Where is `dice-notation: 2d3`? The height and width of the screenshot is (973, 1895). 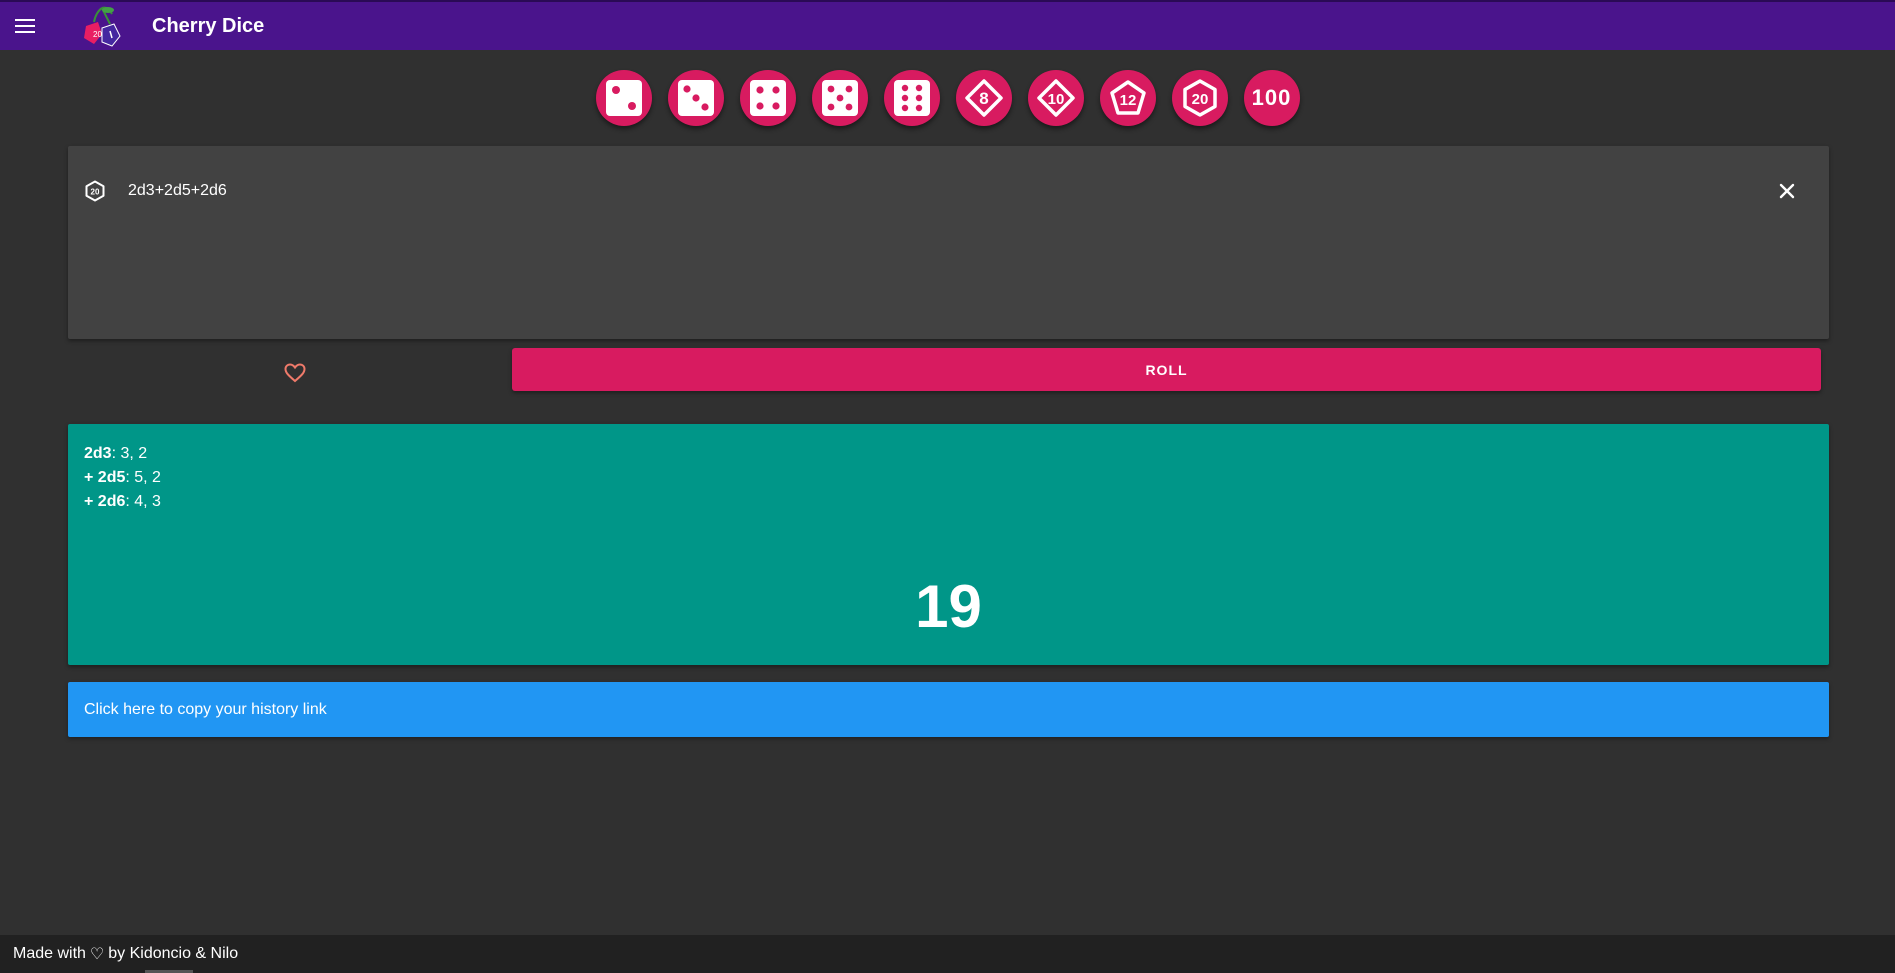
dice-notation: 2d3 is located at coordinates (98, 453).